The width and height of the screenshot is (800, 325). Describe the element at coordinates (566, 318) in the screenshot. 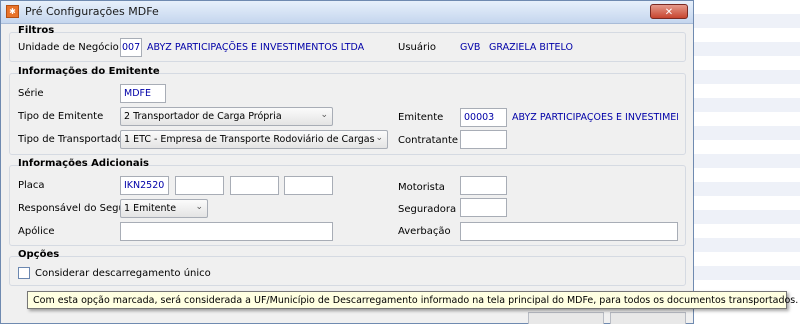

I see `ok-button` at that location.